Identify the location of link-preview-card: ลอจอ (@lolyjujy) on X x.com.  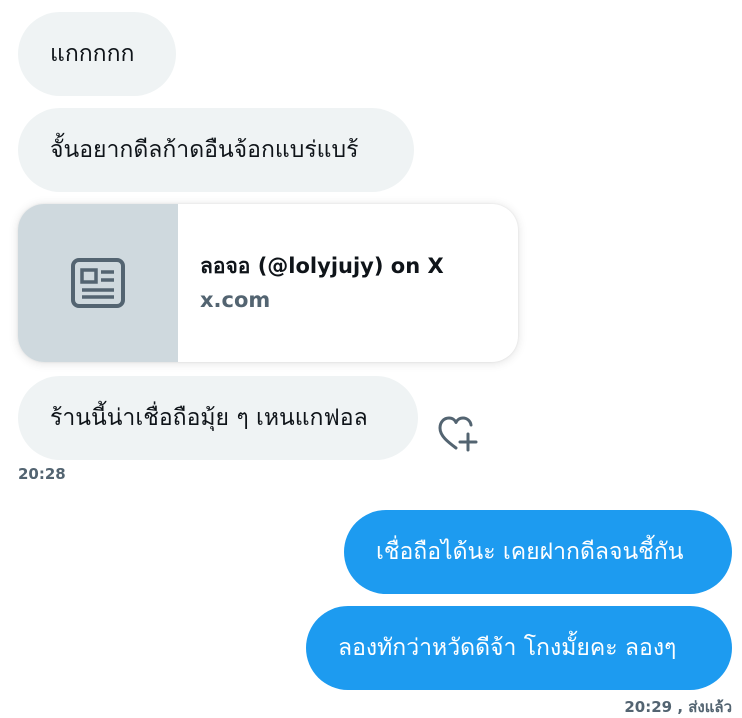
(268, 283).